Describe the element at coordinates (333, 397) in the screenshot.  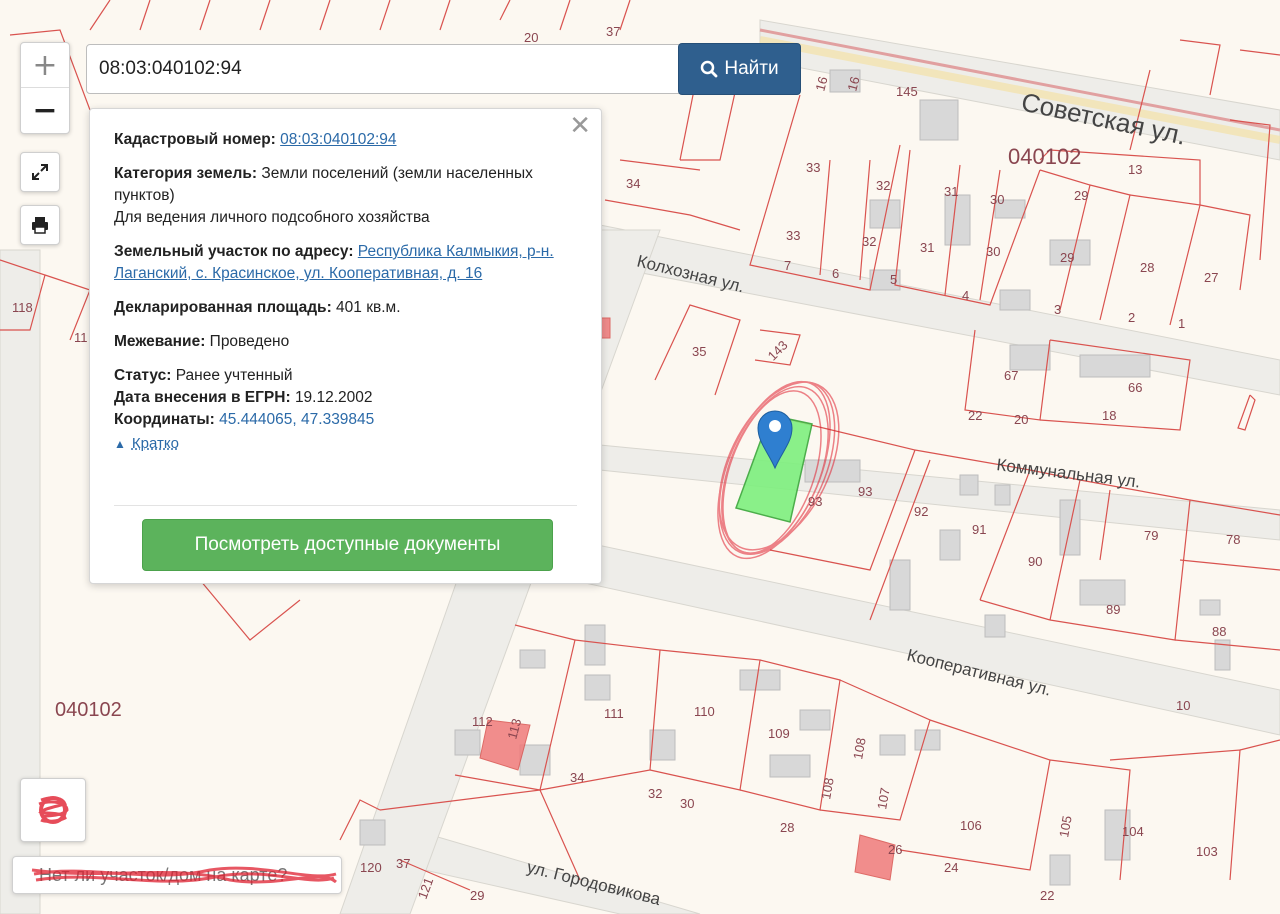
I see `egrn-date-value: 19.12.2002` at that location.